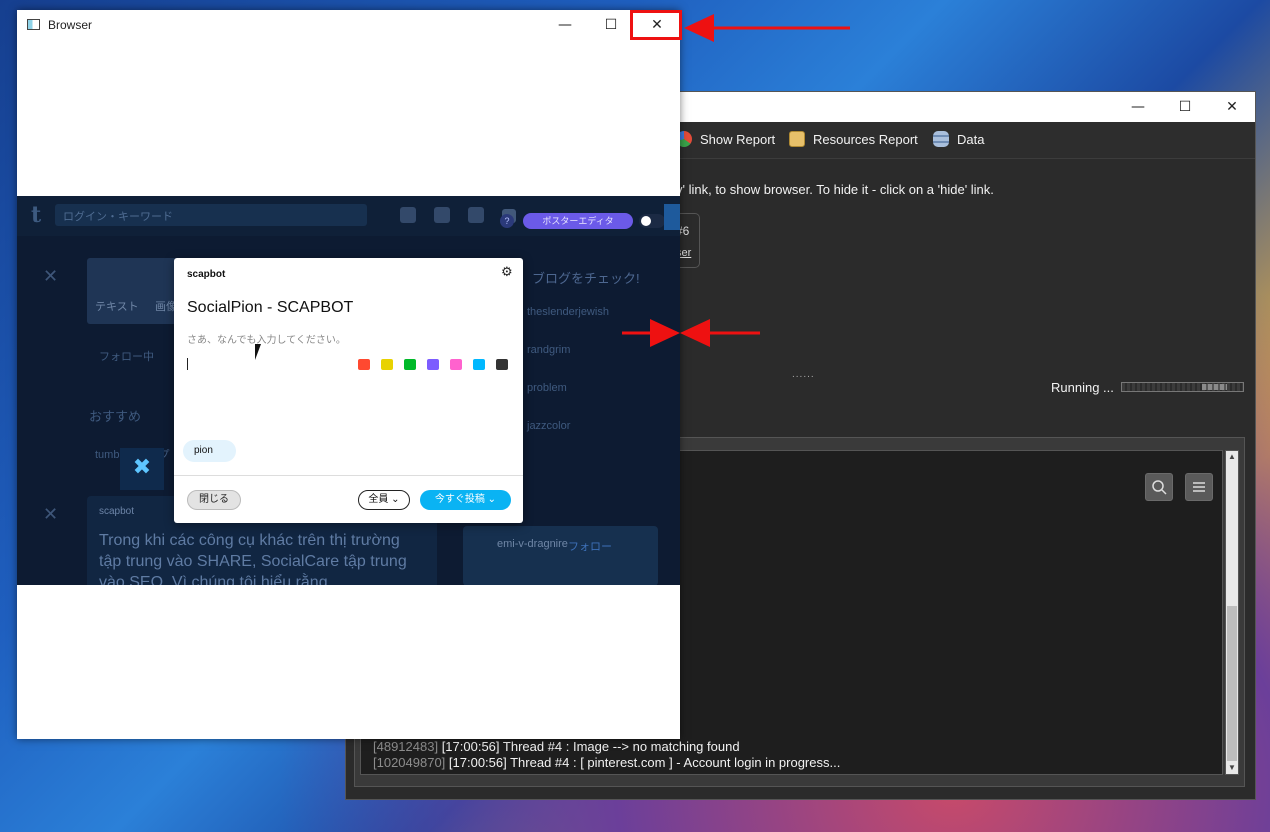 This screenshot has height=832, width=1270. I want to click on following-tab: フォロー中, so click(126, 356).